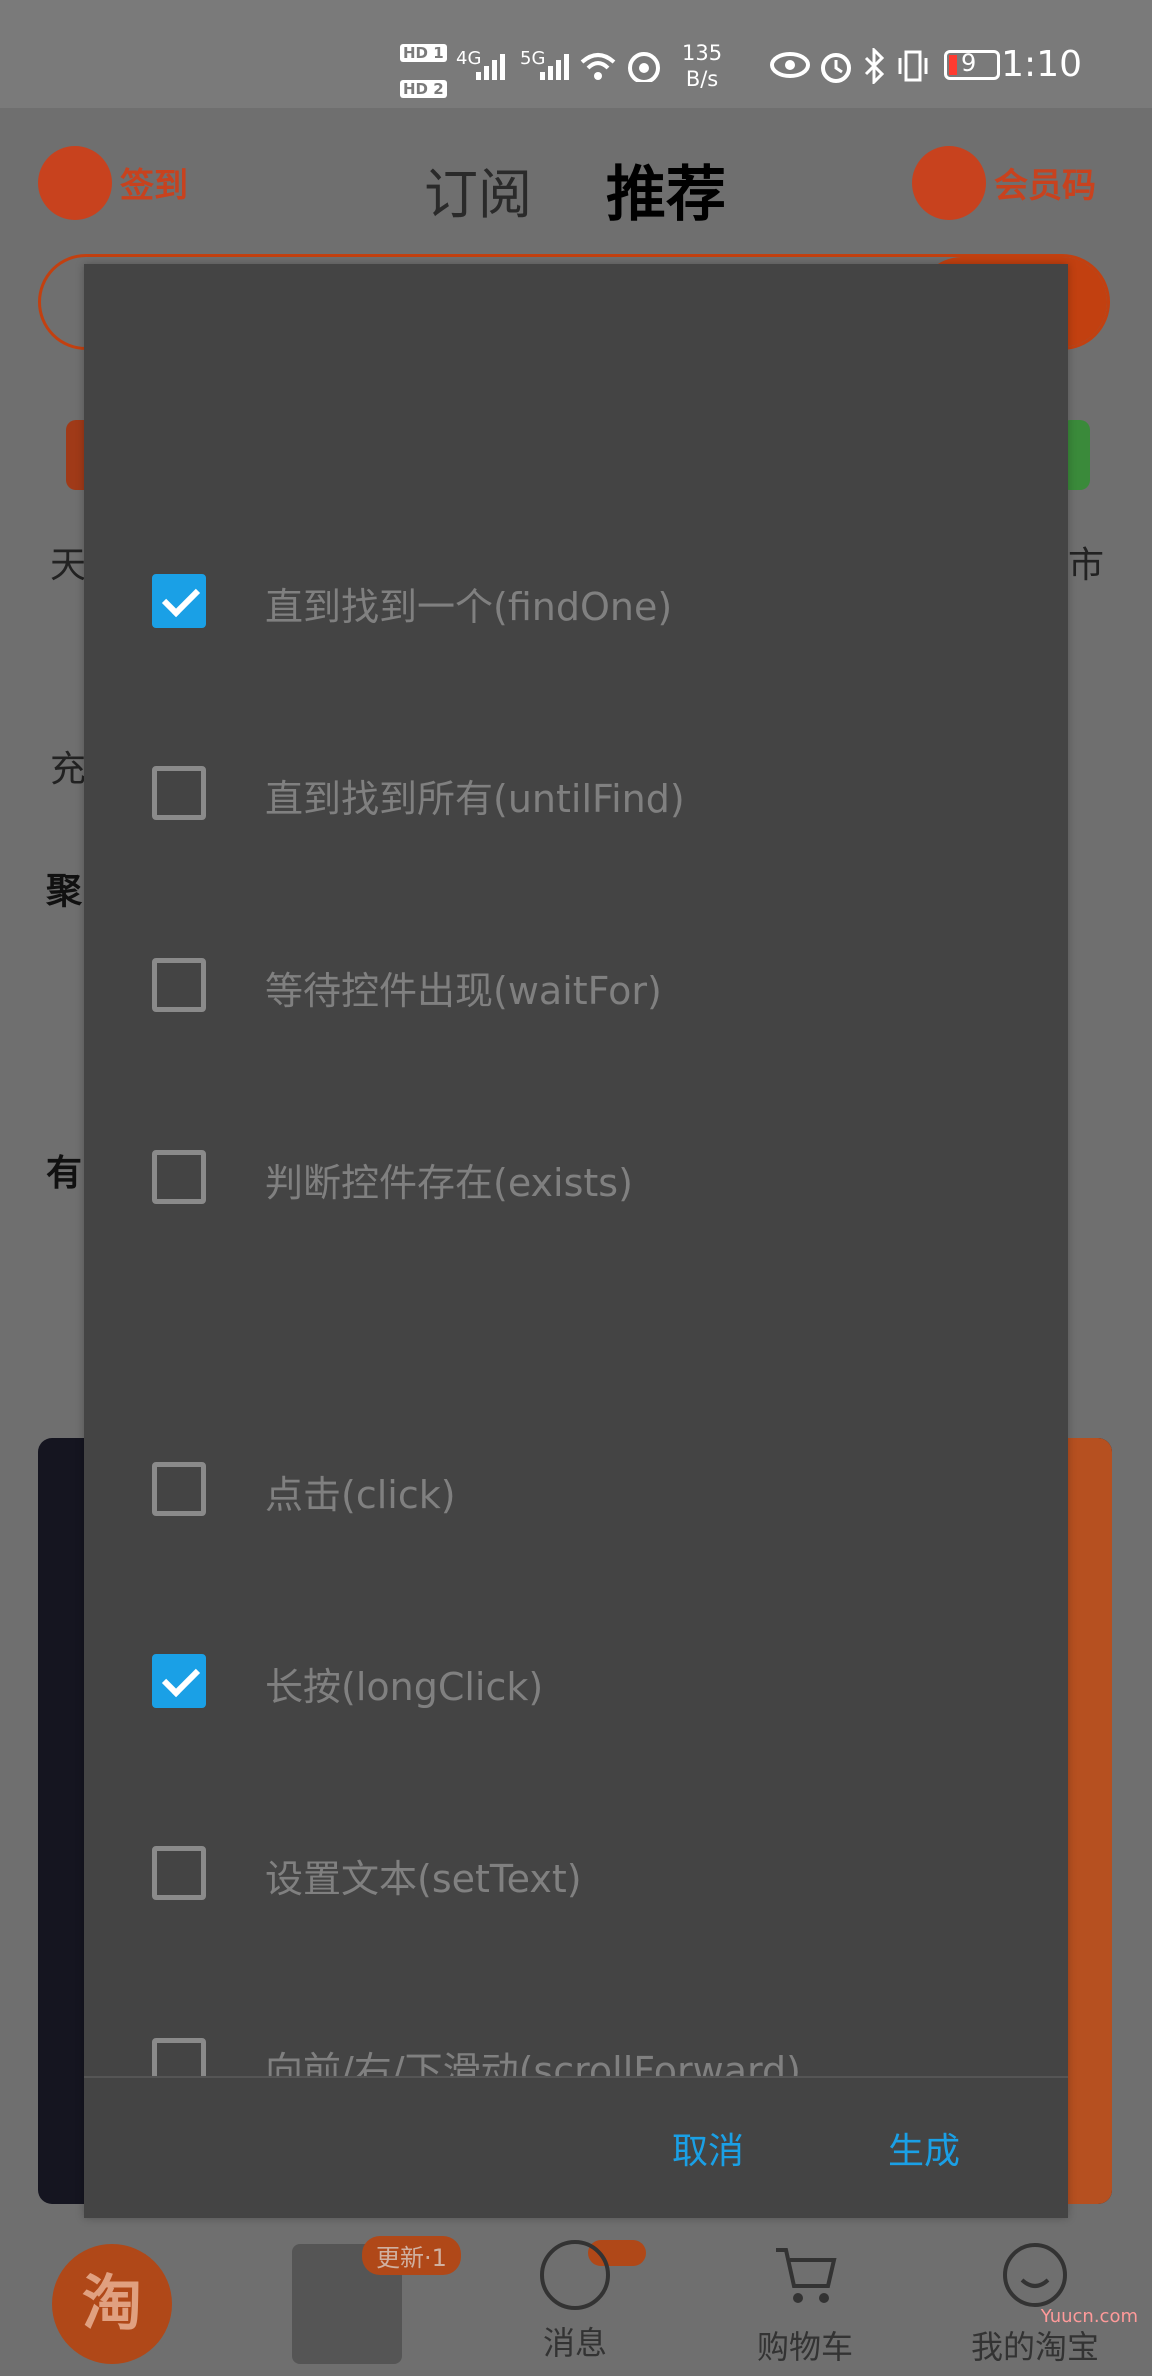 This screenshot has width=1152, height=2376. What do you see at coordinates (576, 1681) in the screenshot?
I see `option-long-click: 长按(longClick)` at bounding box center [576, 1681].